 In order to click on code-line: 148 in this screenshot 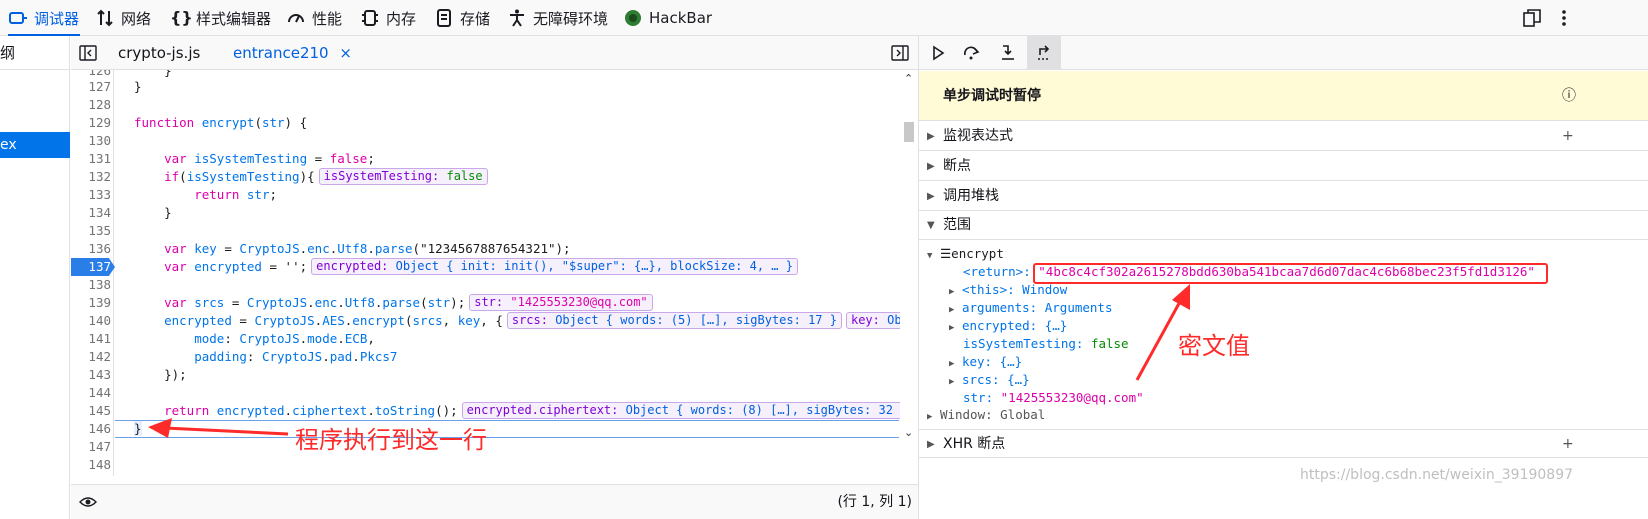, I will do `click(485, 465)`.